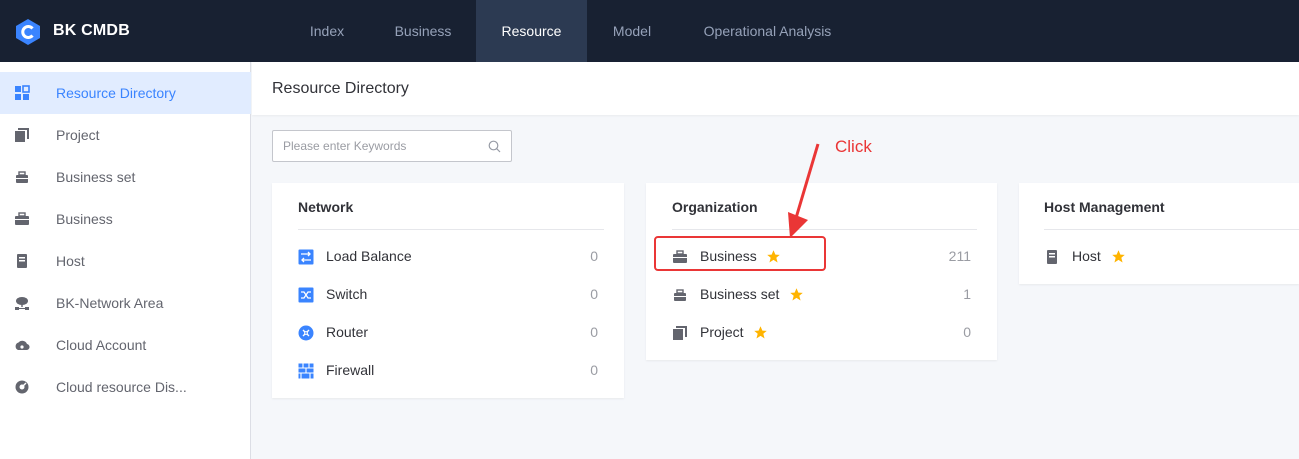  Describe the element at coordinates (306, 333) in the screenshot. I see `router-icon` at that location.